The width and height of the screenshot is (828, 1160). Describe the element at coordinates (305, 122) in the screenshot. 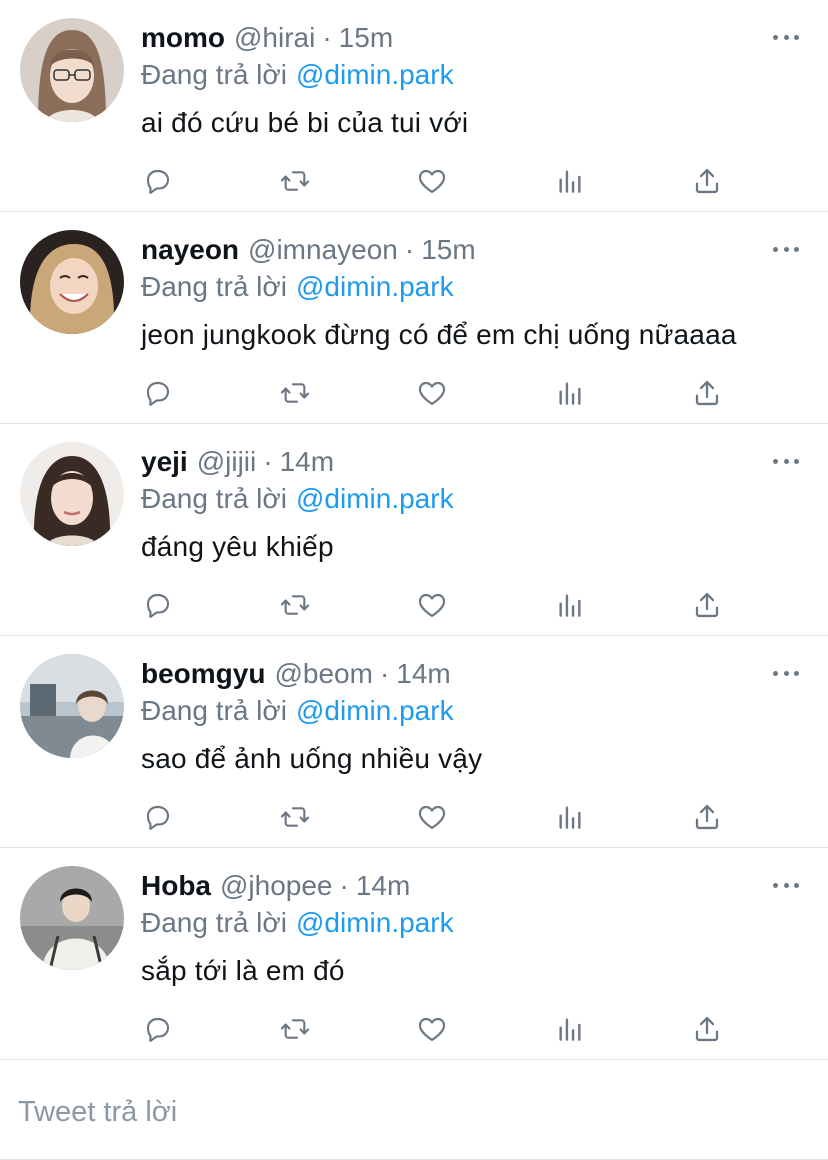

I see `tweet-text: ai đó cứu bé bi của tui với` at that location.